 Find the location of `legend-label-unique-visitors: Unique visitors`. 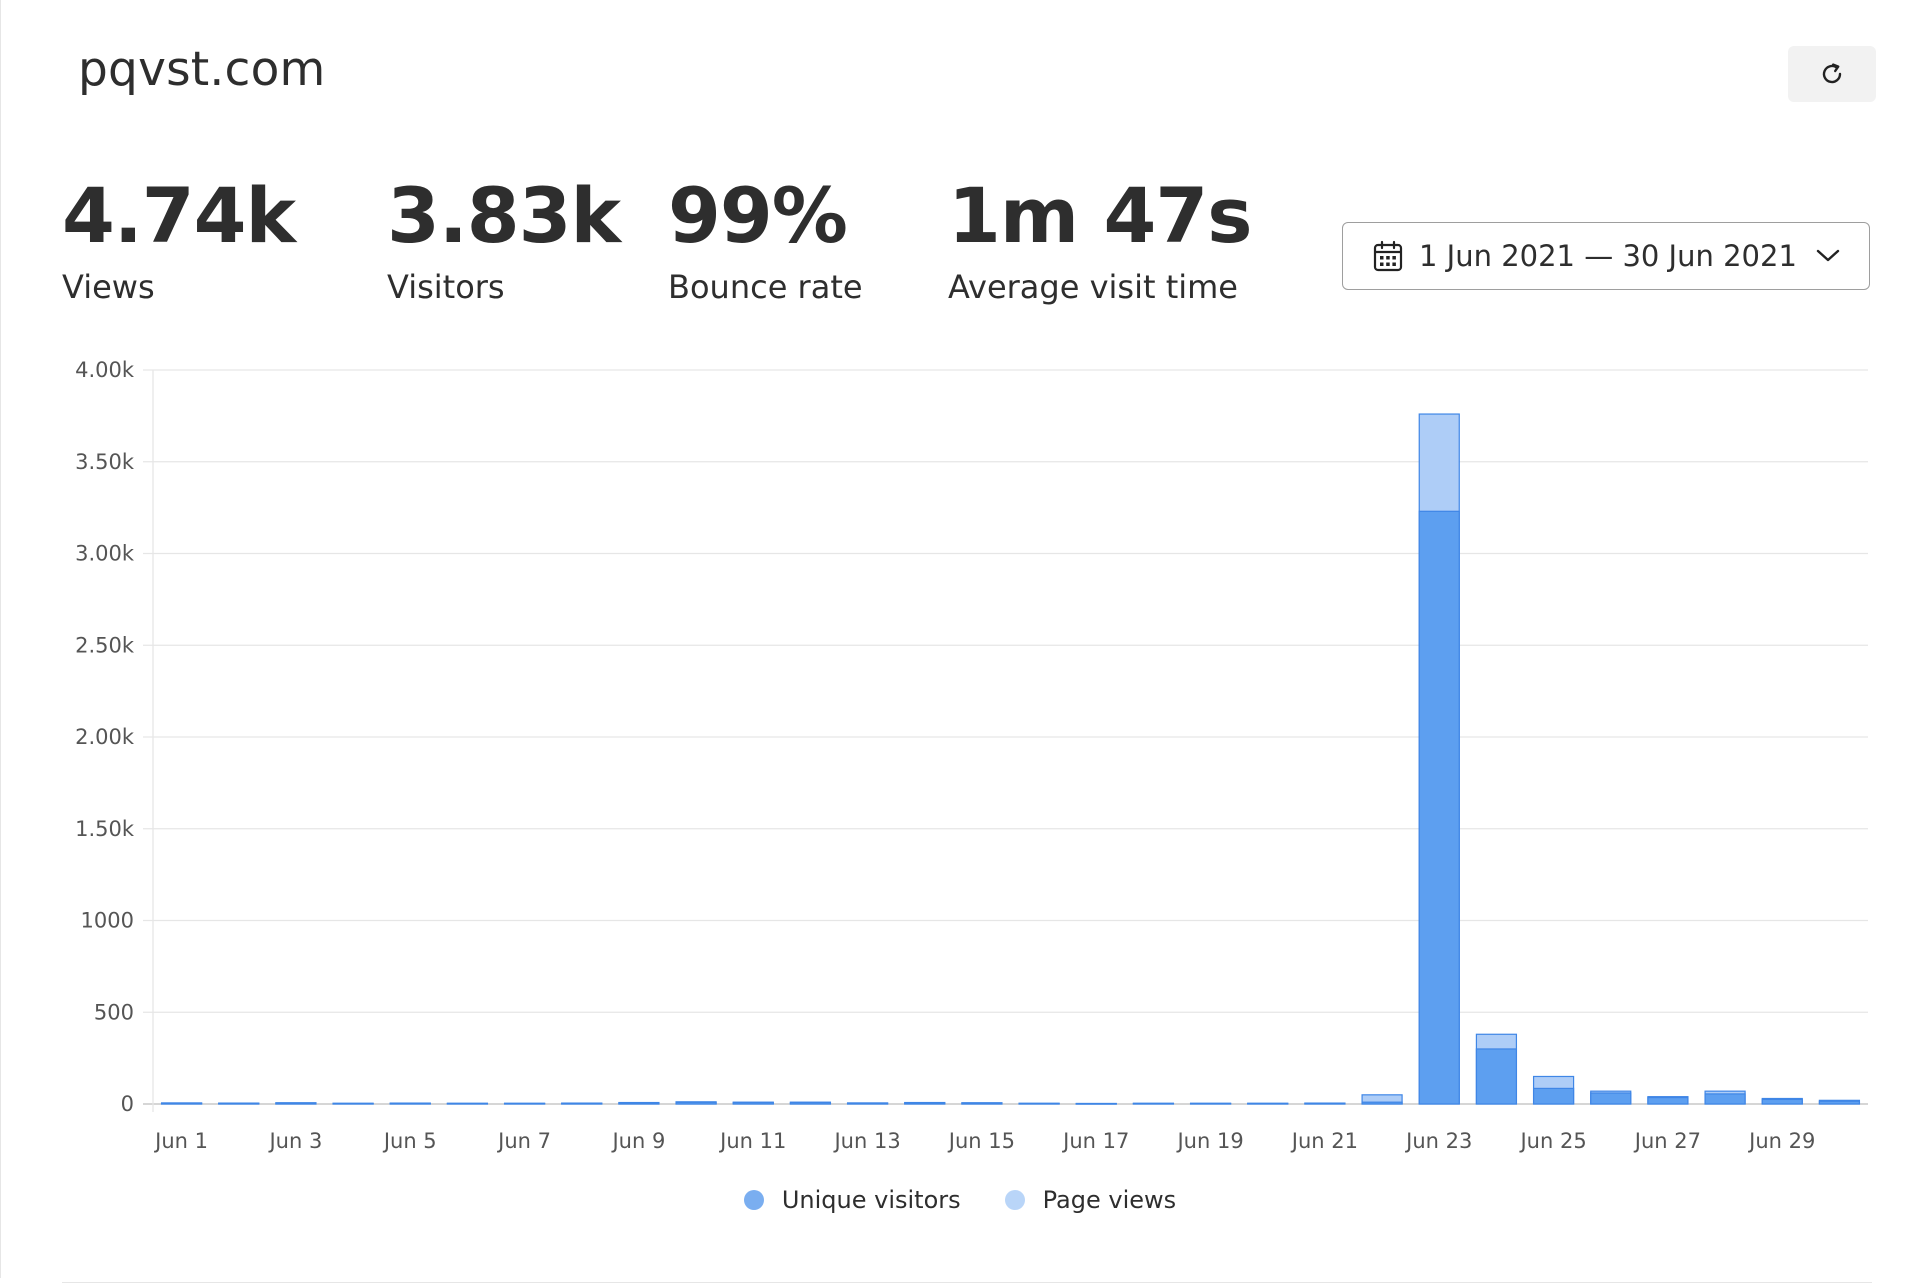

legend-label-unique-visitors: Unique visitors is located at coordinates (871, 1200).